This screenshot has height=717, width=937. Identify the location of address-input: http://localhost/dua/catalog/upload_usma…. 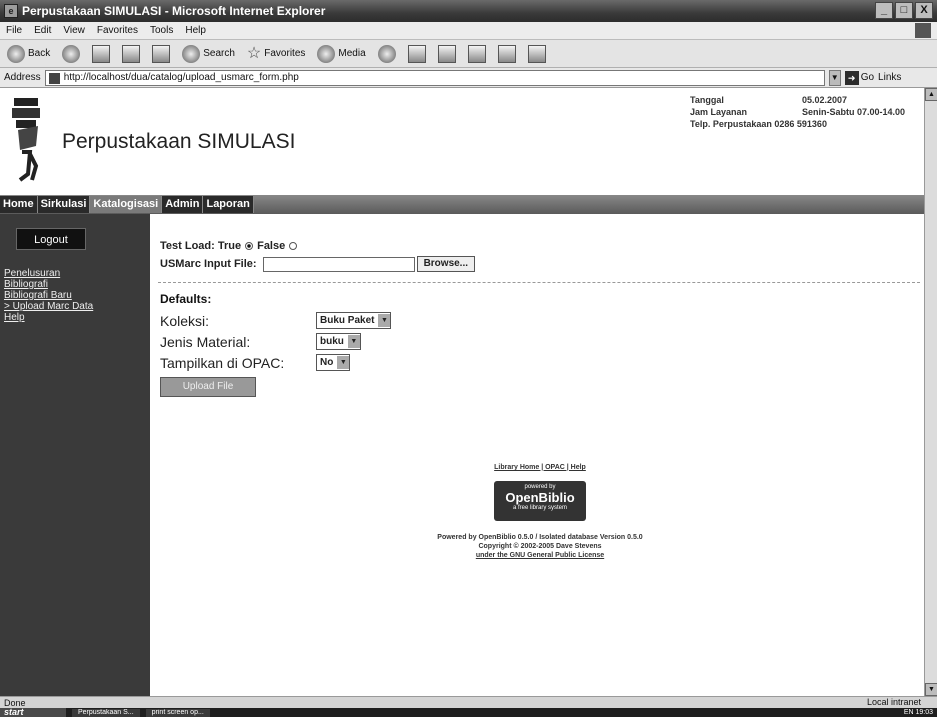
(434, 77).